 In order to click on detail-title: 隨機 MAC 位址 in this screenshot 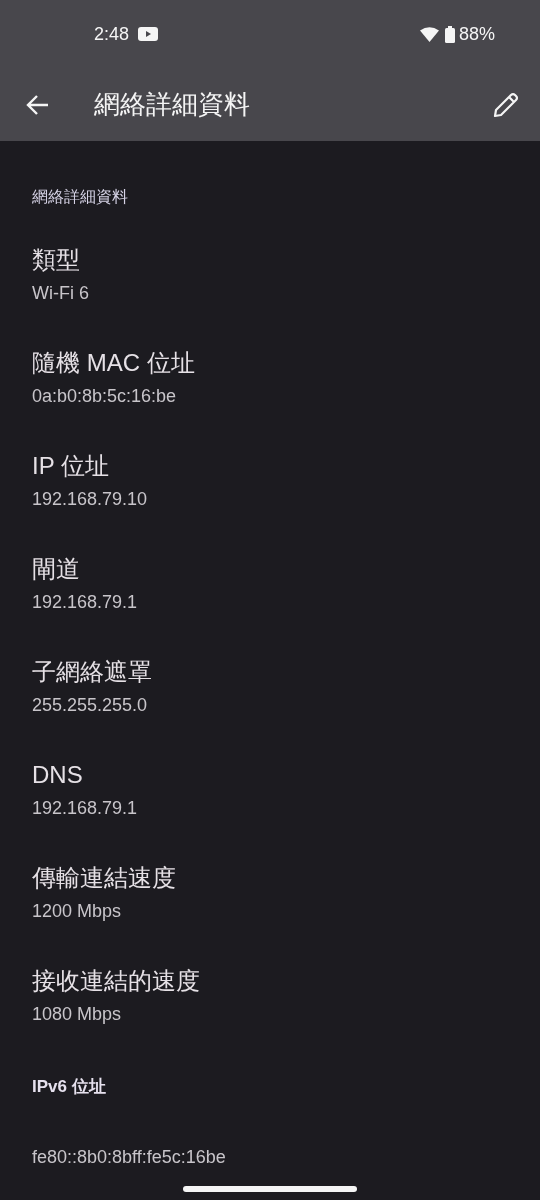, I will do `click(114, 363)`.